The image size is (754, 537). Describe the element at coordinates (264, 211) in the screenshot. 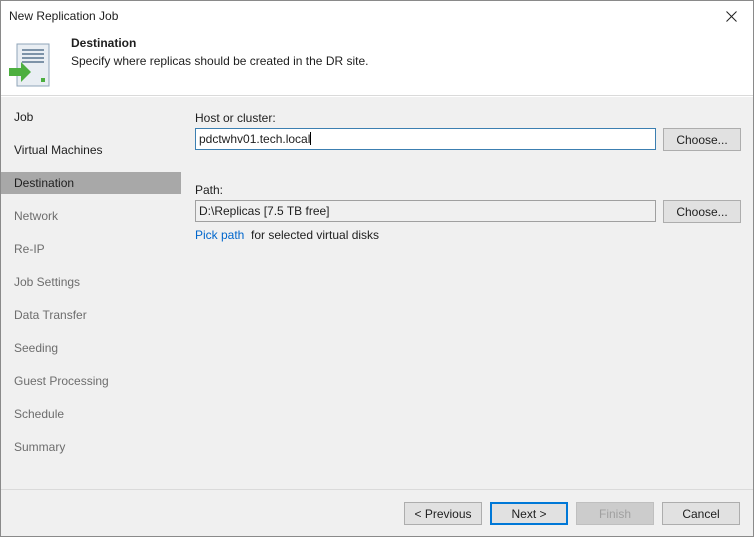

I see `path-value: D:\Replicas [7.5 TB free]` at that location.